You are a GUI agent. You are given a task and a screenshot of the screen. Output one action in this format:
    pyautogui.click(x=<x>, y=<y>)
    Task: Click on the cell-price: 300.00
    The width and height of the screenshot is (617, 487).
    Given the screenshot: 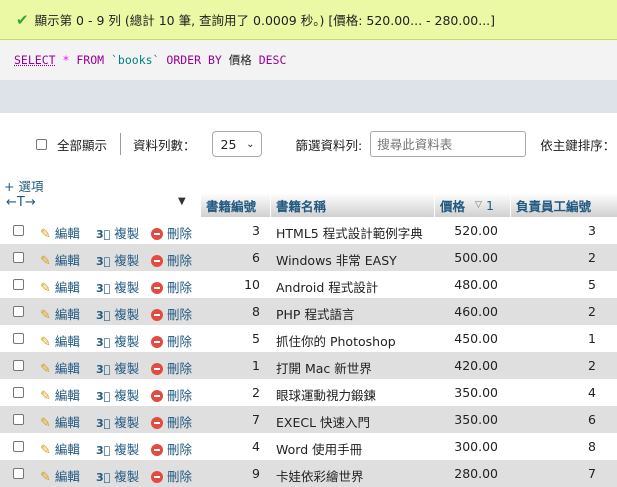 What is the action you would take?
    pyautogui.click(x=476, y=446)
    